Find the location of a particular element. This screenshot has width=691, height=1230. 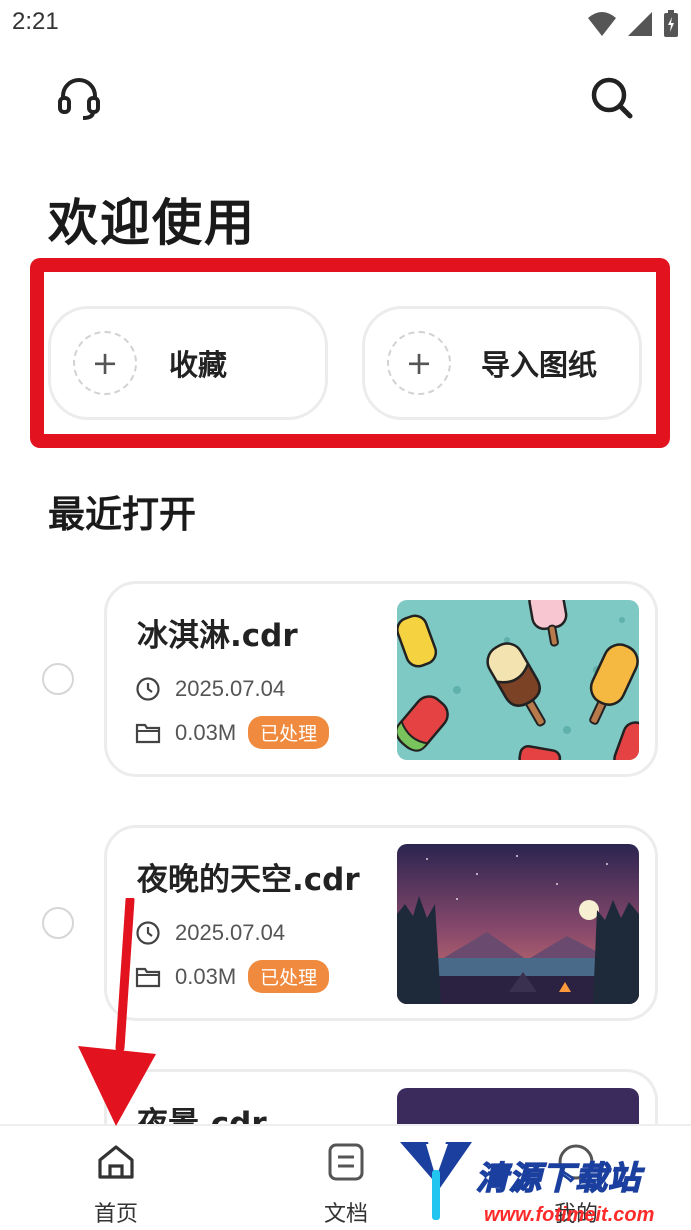

arrow-down-icon is located at coordinates (117, 1012).